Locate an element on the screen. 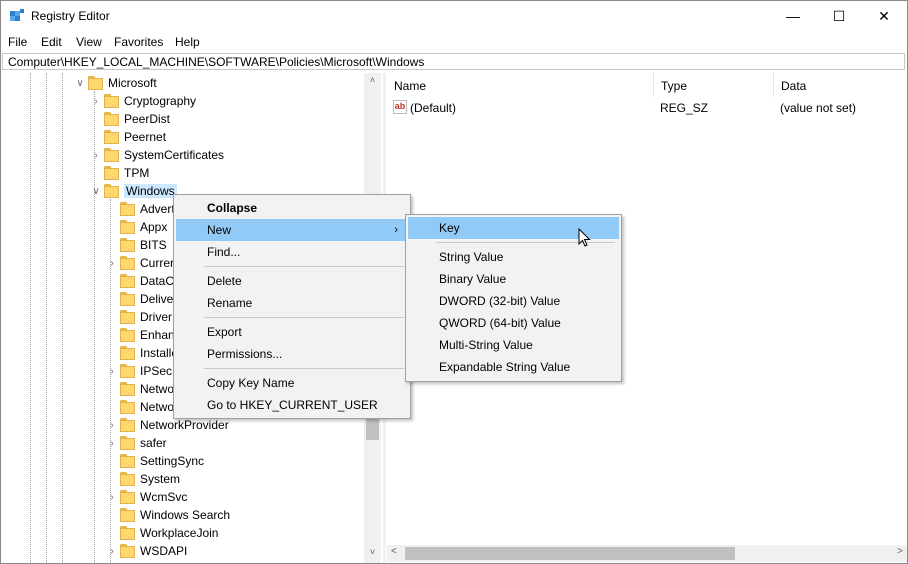  column-header-data: Data is located at coordinates (840, 85).